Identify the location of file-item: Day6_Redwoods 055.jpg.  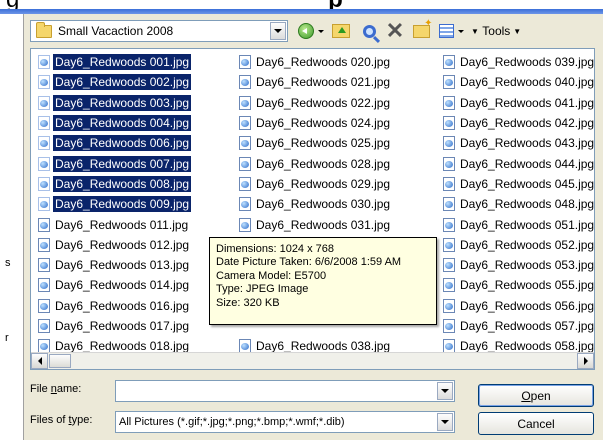
(516, 285).